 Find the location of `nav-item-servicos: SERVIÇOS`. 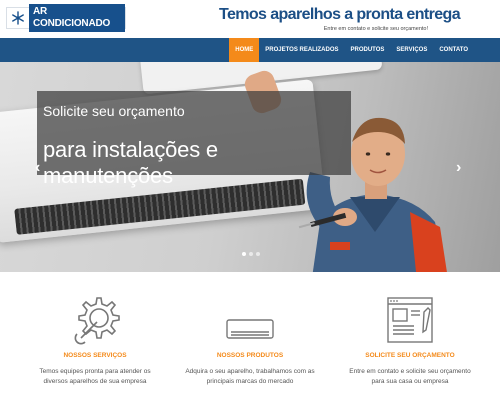

nav-item-servicos: SERVIÇOS is located at coordinates (411, 50).